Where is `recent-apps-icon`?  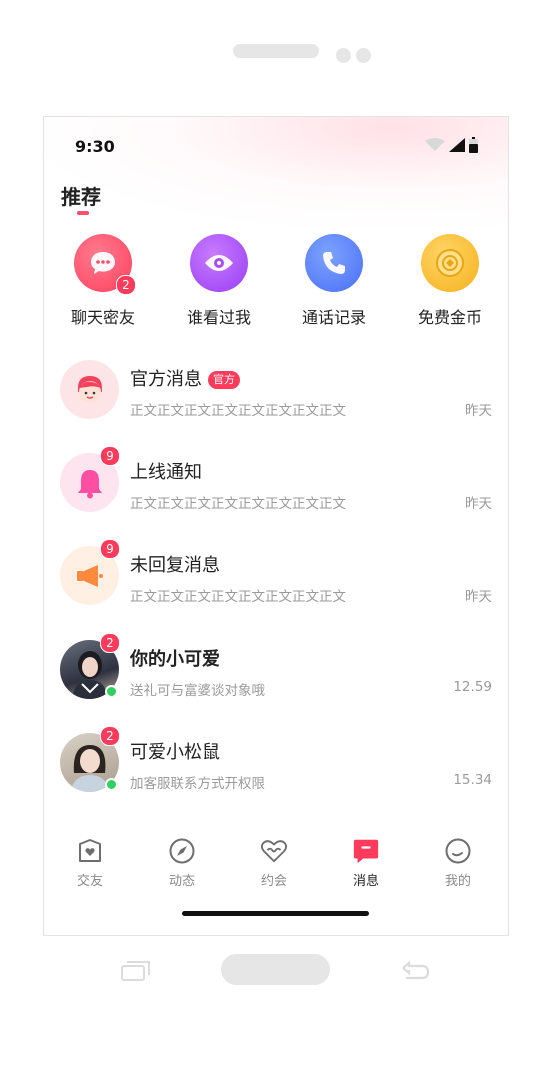
recent-apps-icon is located at coordinates (135, 971).